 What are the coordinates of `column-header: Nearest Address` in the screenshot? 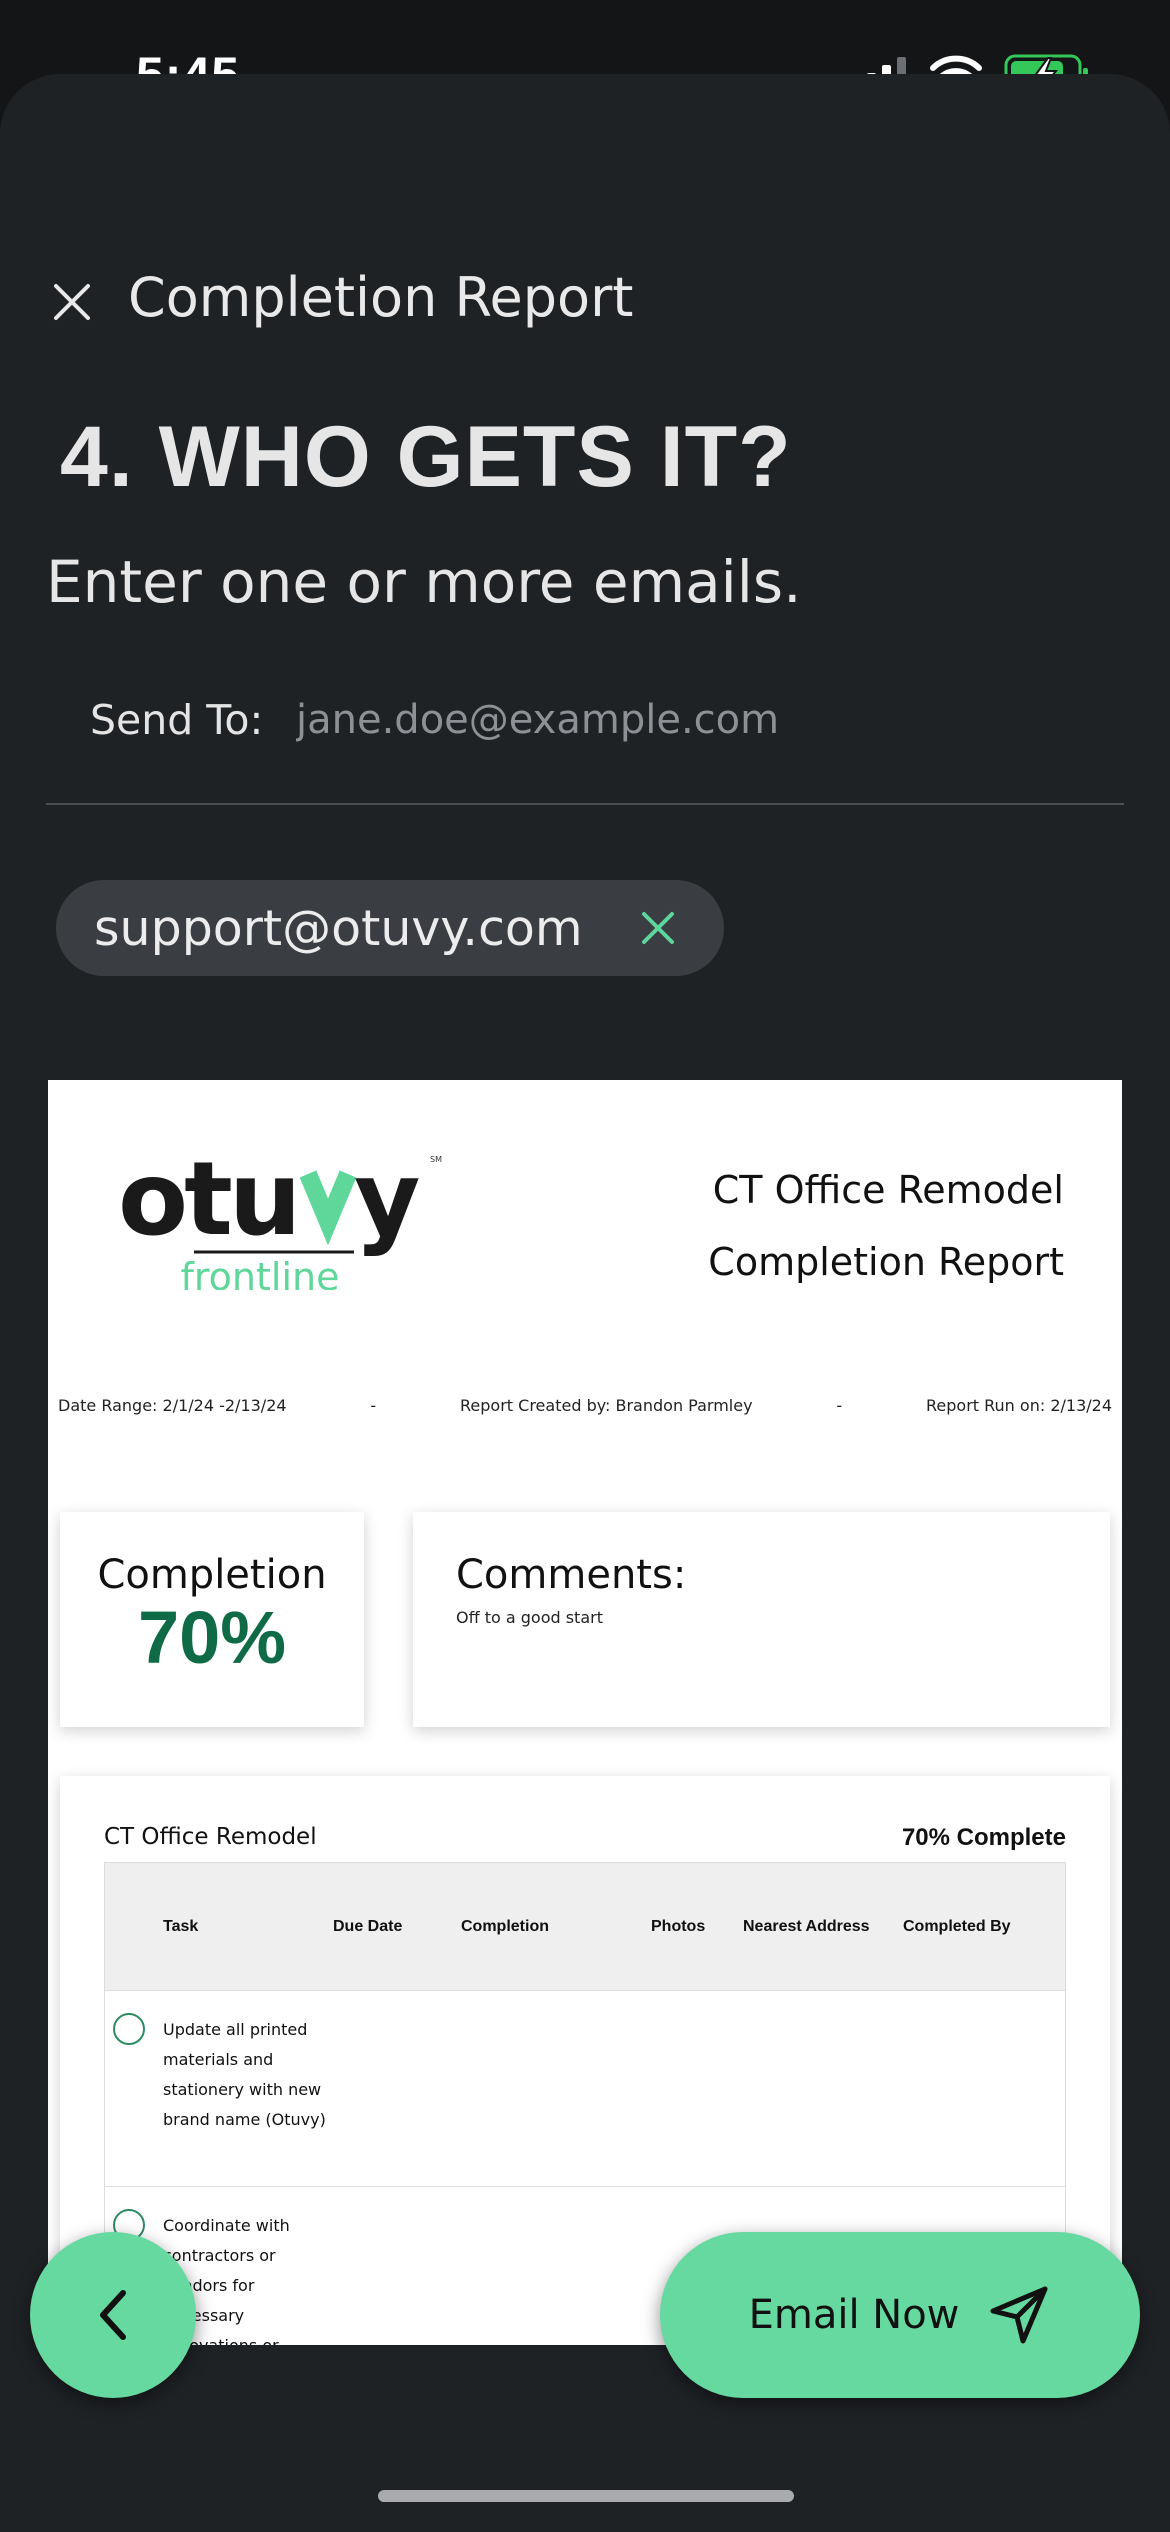 It's located at (806, 1926).